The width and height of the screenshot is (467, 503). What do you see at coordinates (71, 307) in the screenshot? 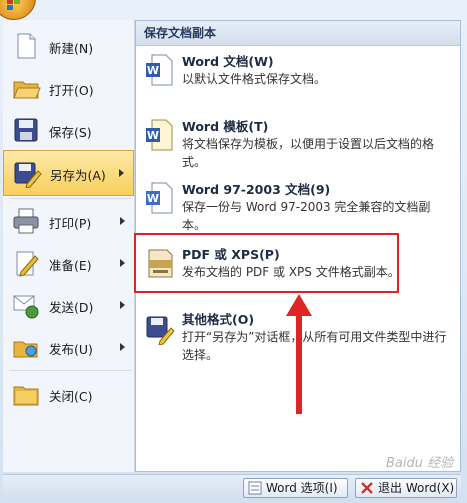
I see `menu-item-label: 发送(D)` at bounding box center [71, 307].